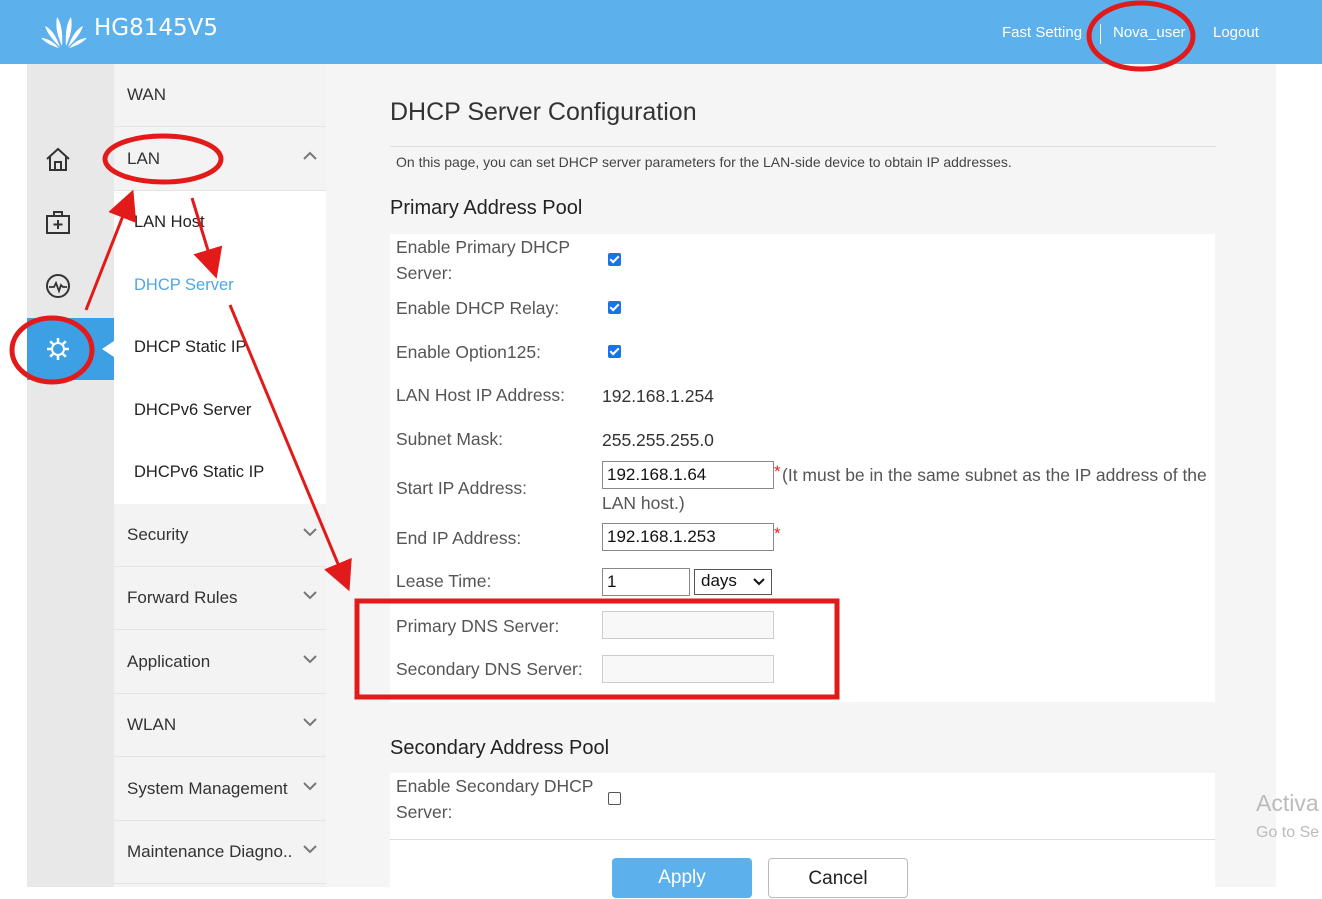  I want to click on rail-diagnosis, so click(70, 222).